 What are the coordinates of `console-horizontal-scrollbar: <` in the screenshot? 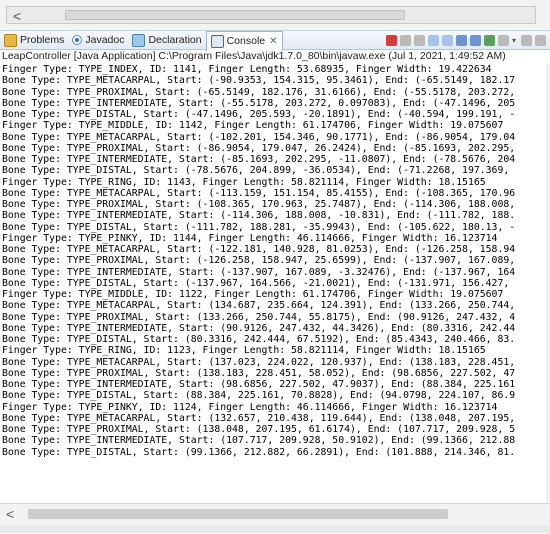 It's located at (275, 514).